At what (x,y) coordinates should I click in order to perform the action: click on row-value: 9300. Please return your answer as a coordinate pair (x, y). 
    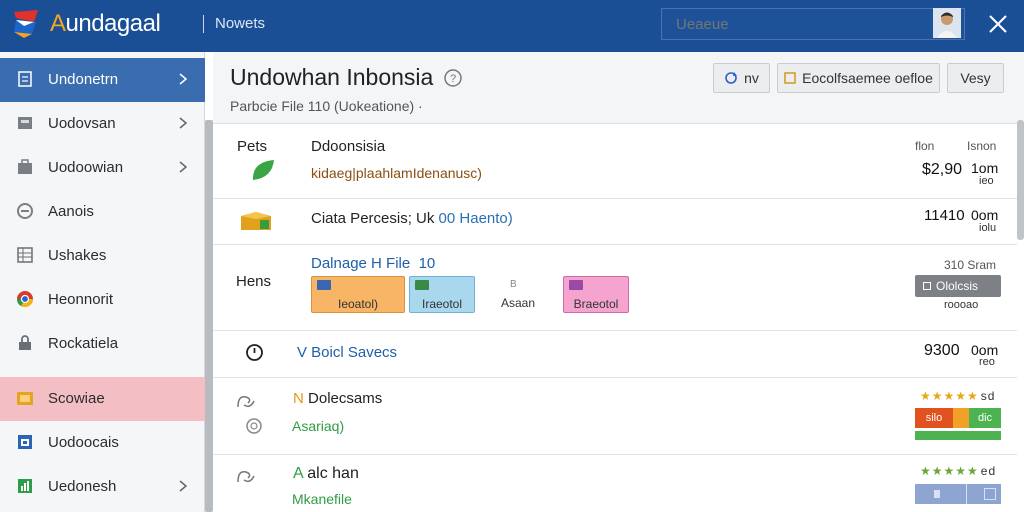
    Looking at the image, I should click on (942, 350).